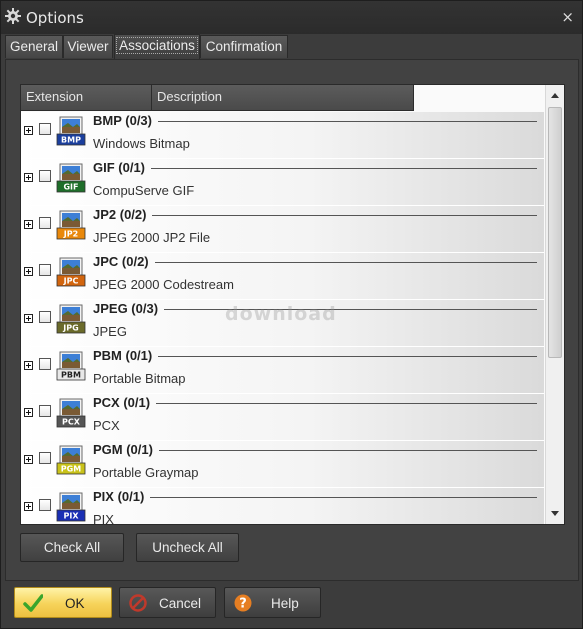 This screenshot has width=583, height=629. Describe the element at coordinates (119, 167) in the screenshot. I see `extension-name: GIF (0/1)` at that location.